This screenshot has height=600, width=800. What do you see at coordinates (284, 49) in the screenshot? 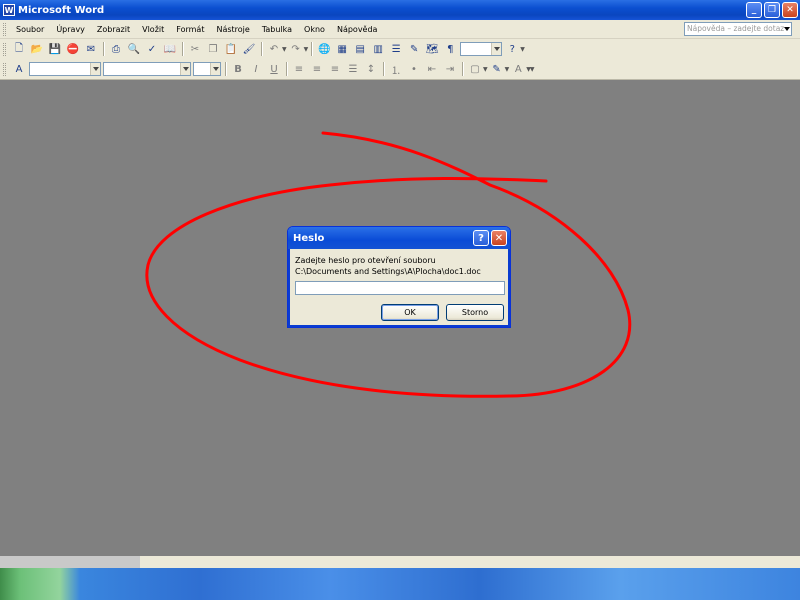
I see `undo-dropdown-icon: ▼` at bounding box center [284, 49].